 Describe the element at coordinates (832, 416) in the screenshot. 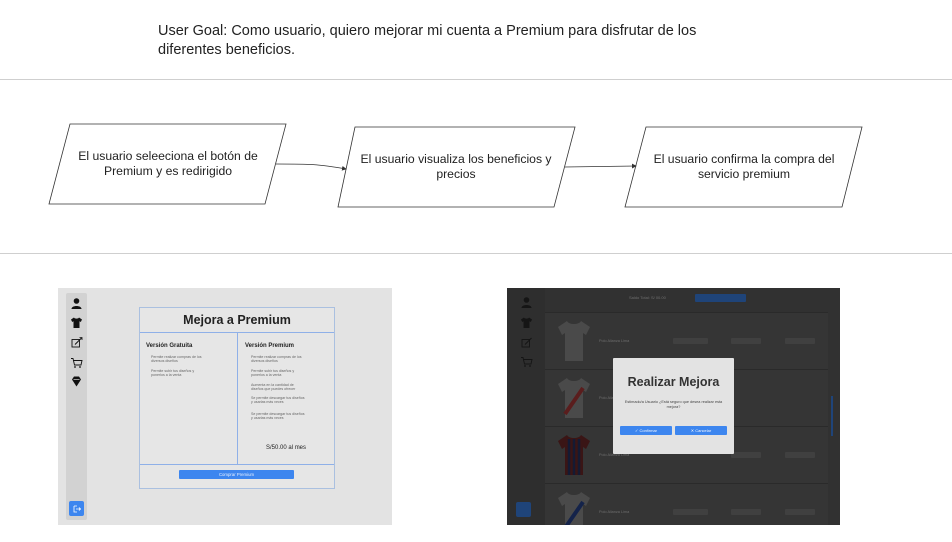

I see `scrollbar` at that location.